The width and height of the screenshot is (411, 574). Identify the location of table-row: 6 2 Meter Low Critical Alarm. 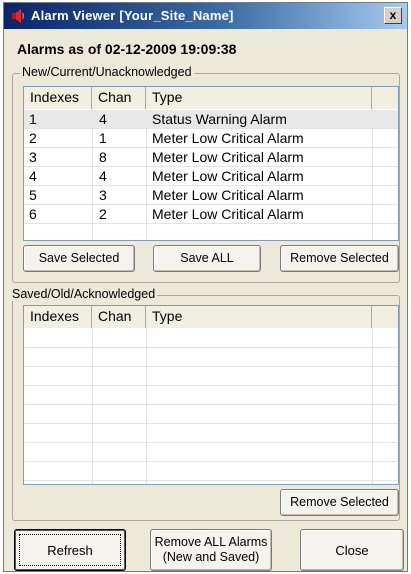
(211, 214).